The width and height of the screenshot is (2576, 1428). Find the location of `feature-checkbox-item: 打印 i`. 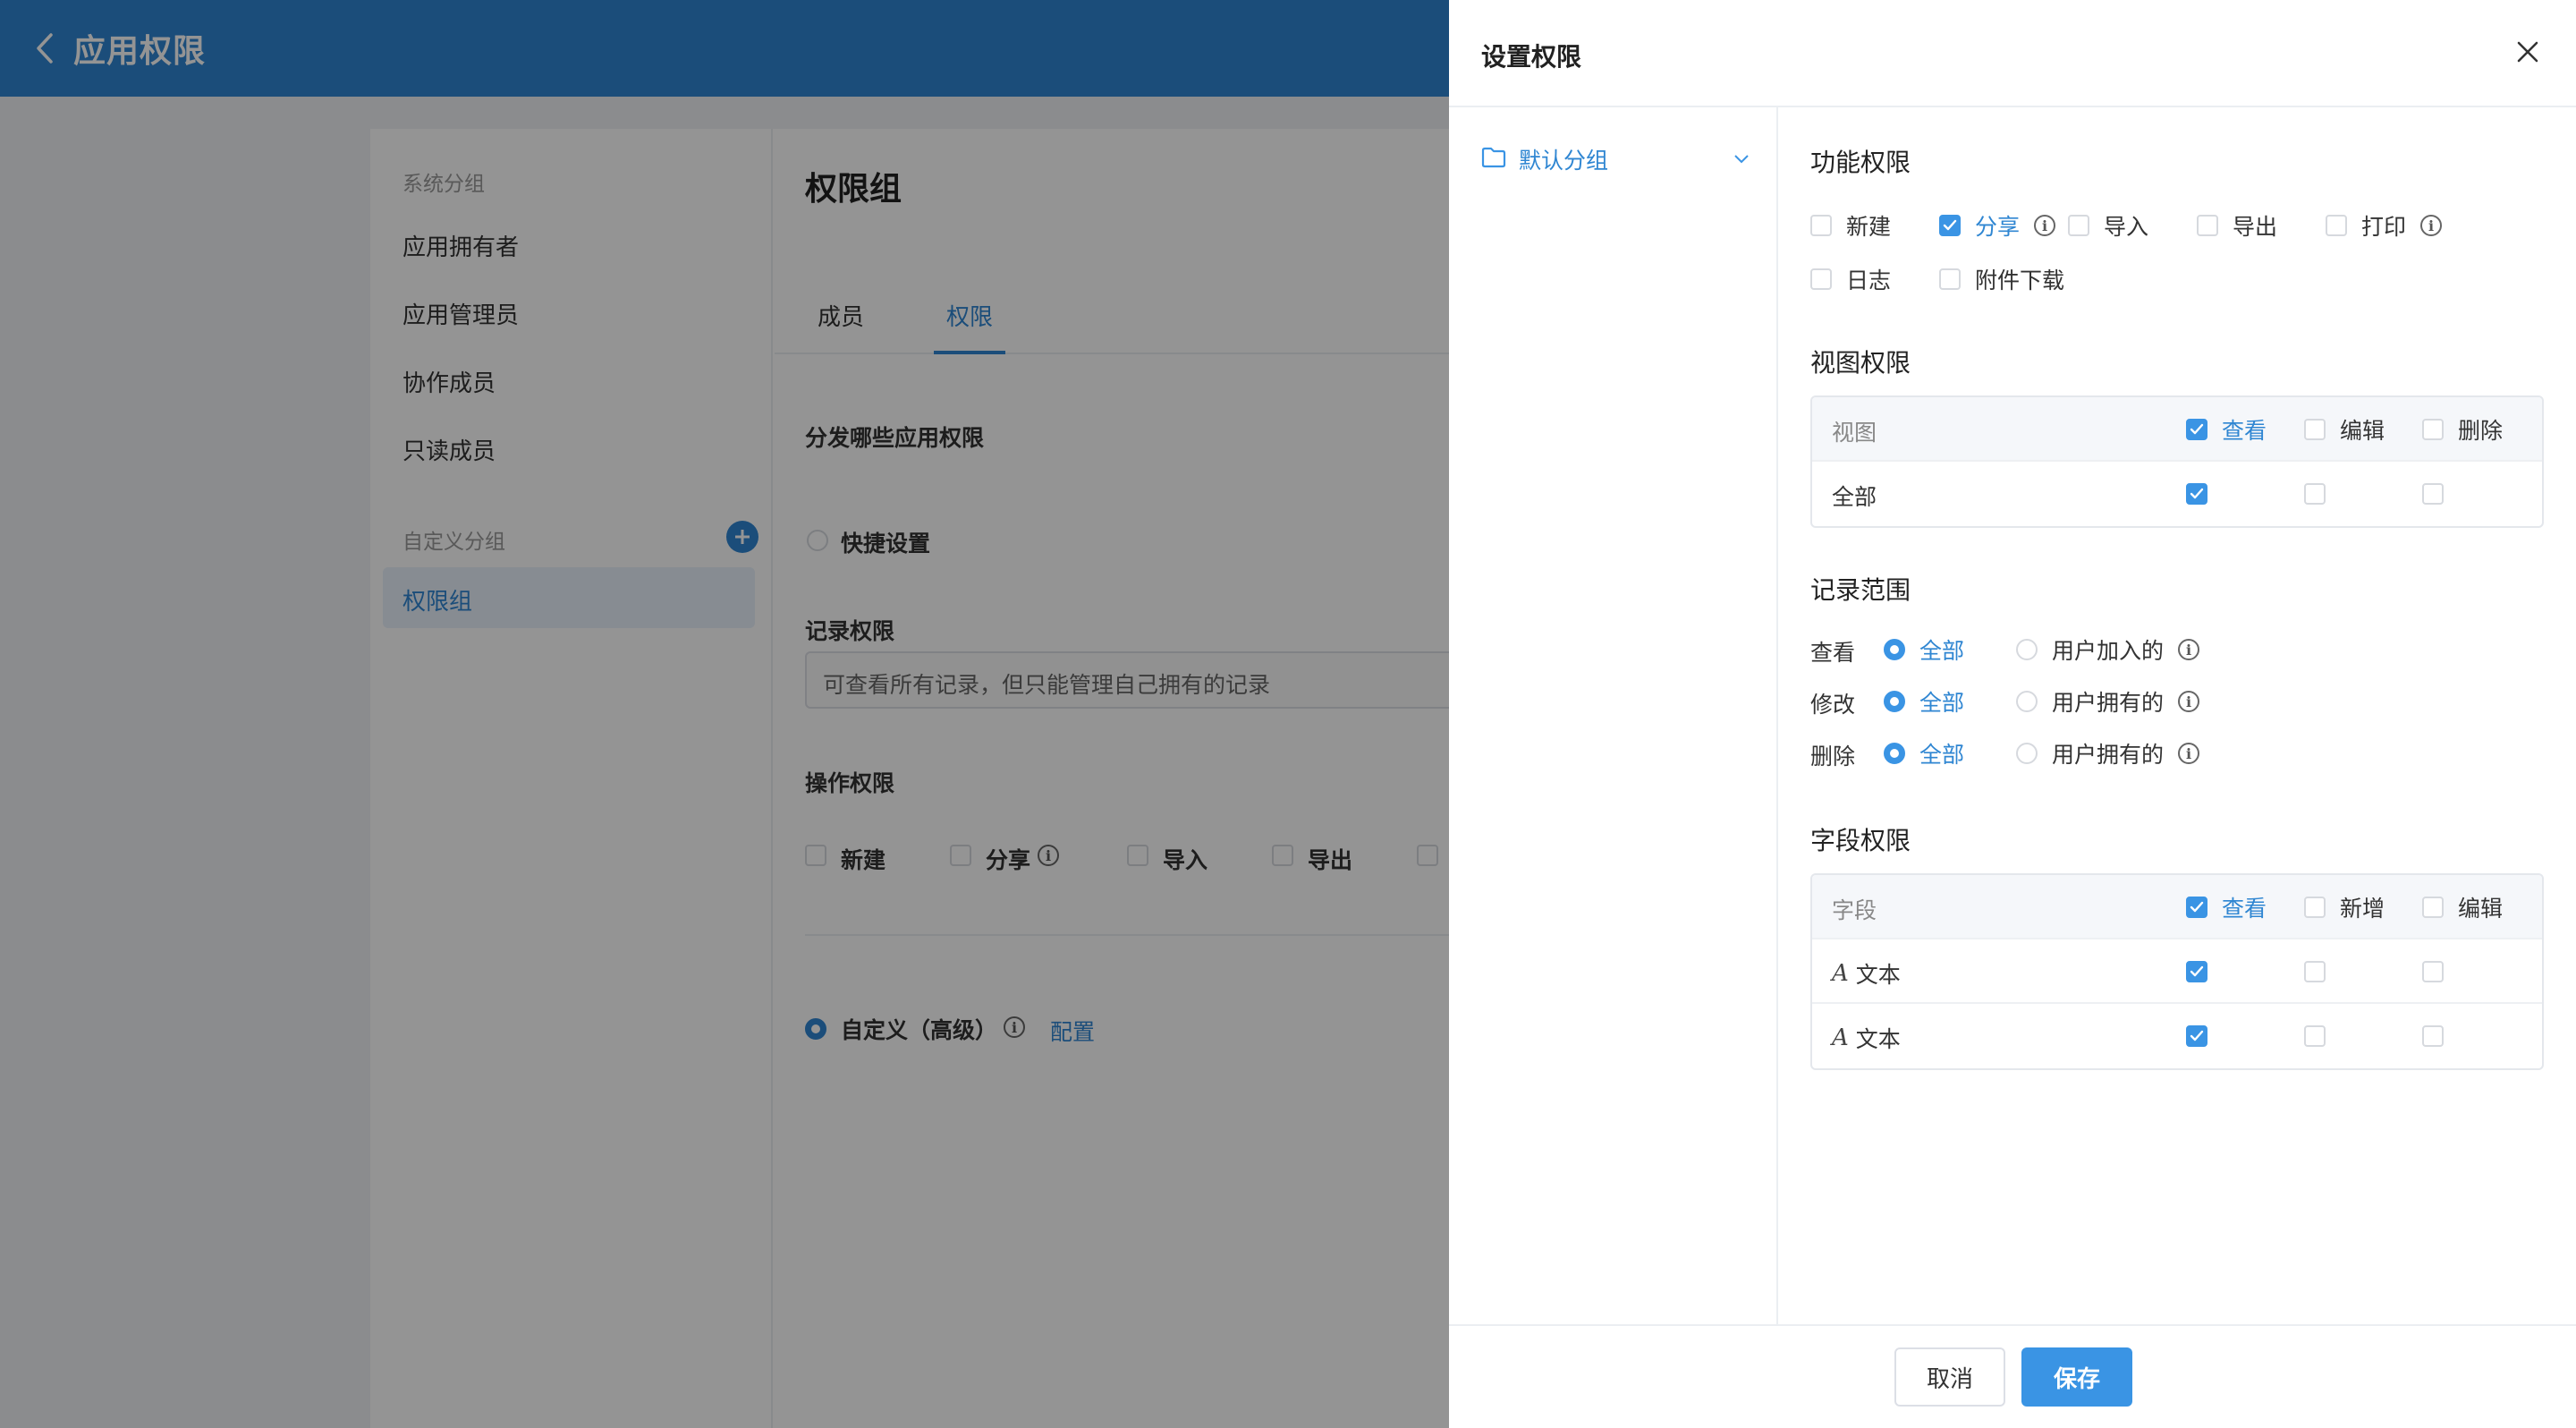

feature-checkbox-item: 打印 i is located at coordinates (2384, 225).